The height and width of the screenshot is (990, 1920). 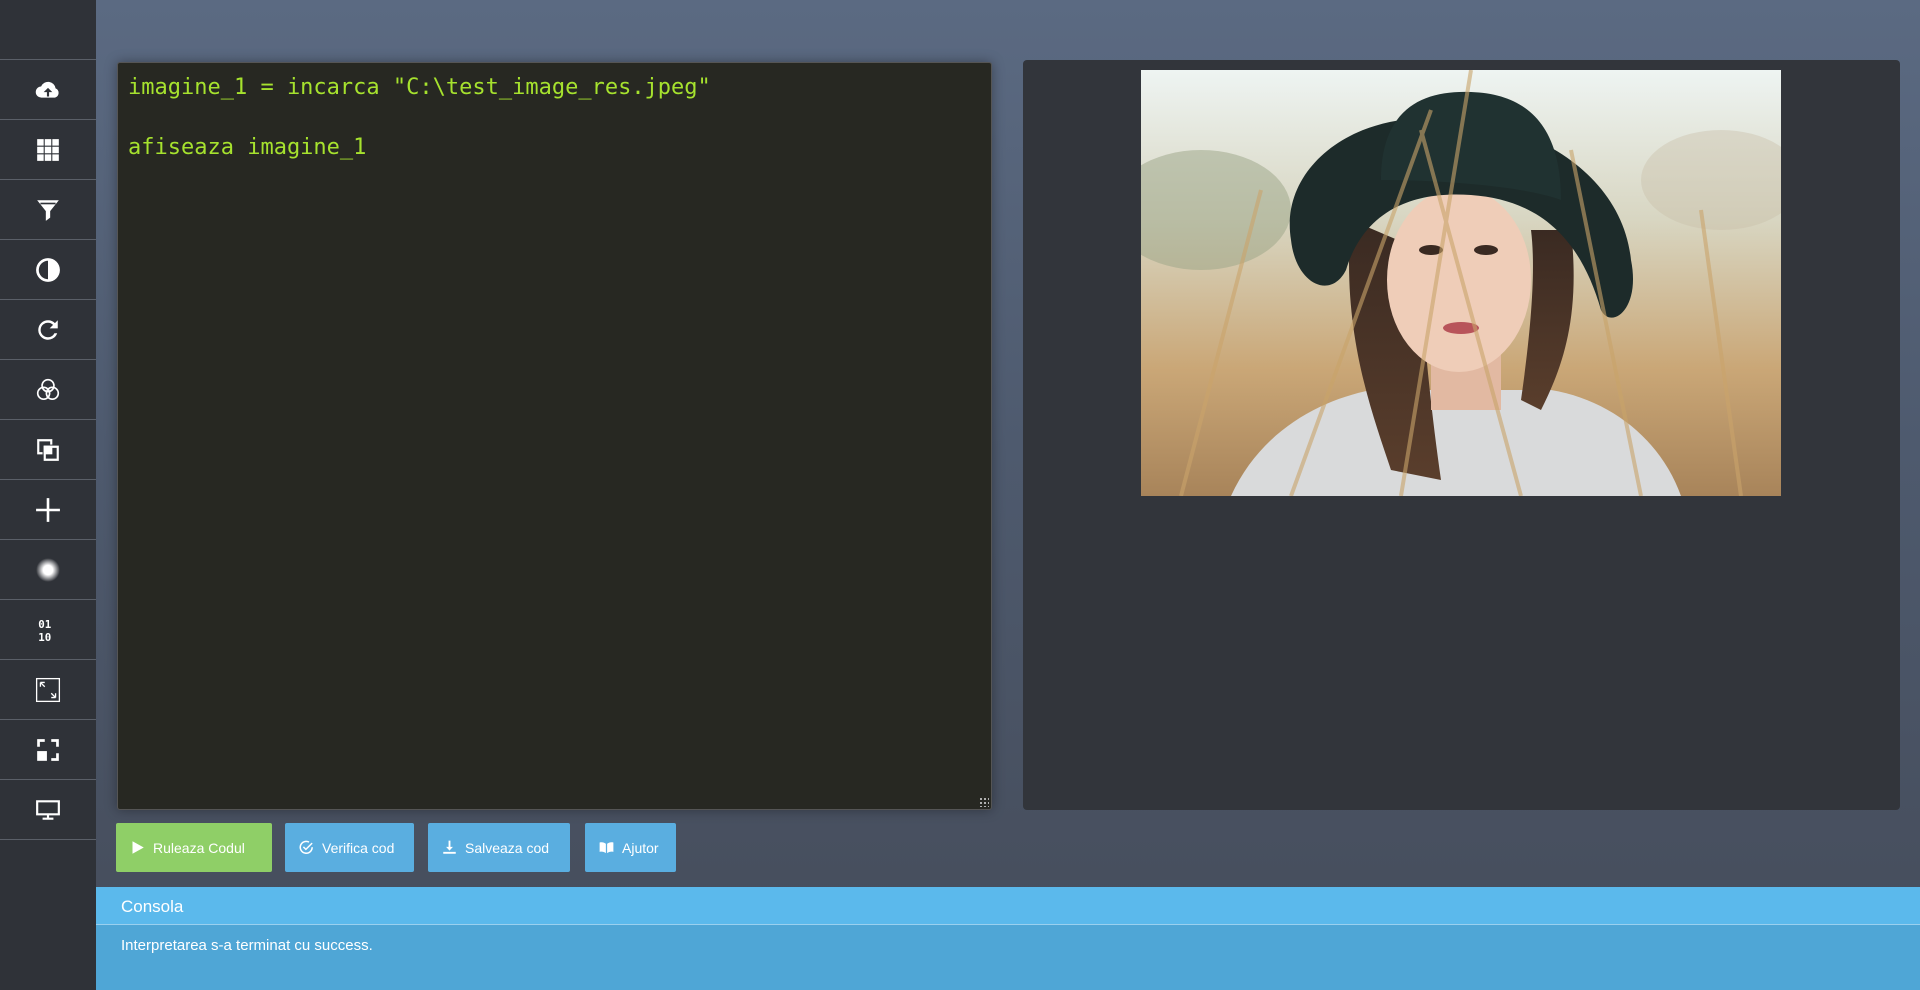 I want to click on sidebar-item-upload, so click(x=48, y=90).